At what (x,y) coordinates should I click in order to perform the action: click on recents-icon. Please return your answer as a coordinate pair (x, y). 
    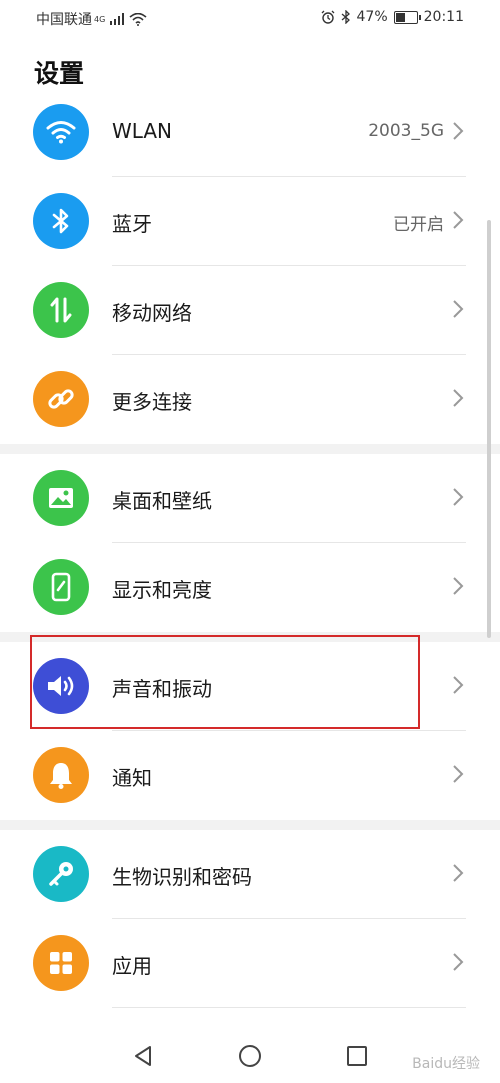
    Looking at the image, I should click on (357, 1056).